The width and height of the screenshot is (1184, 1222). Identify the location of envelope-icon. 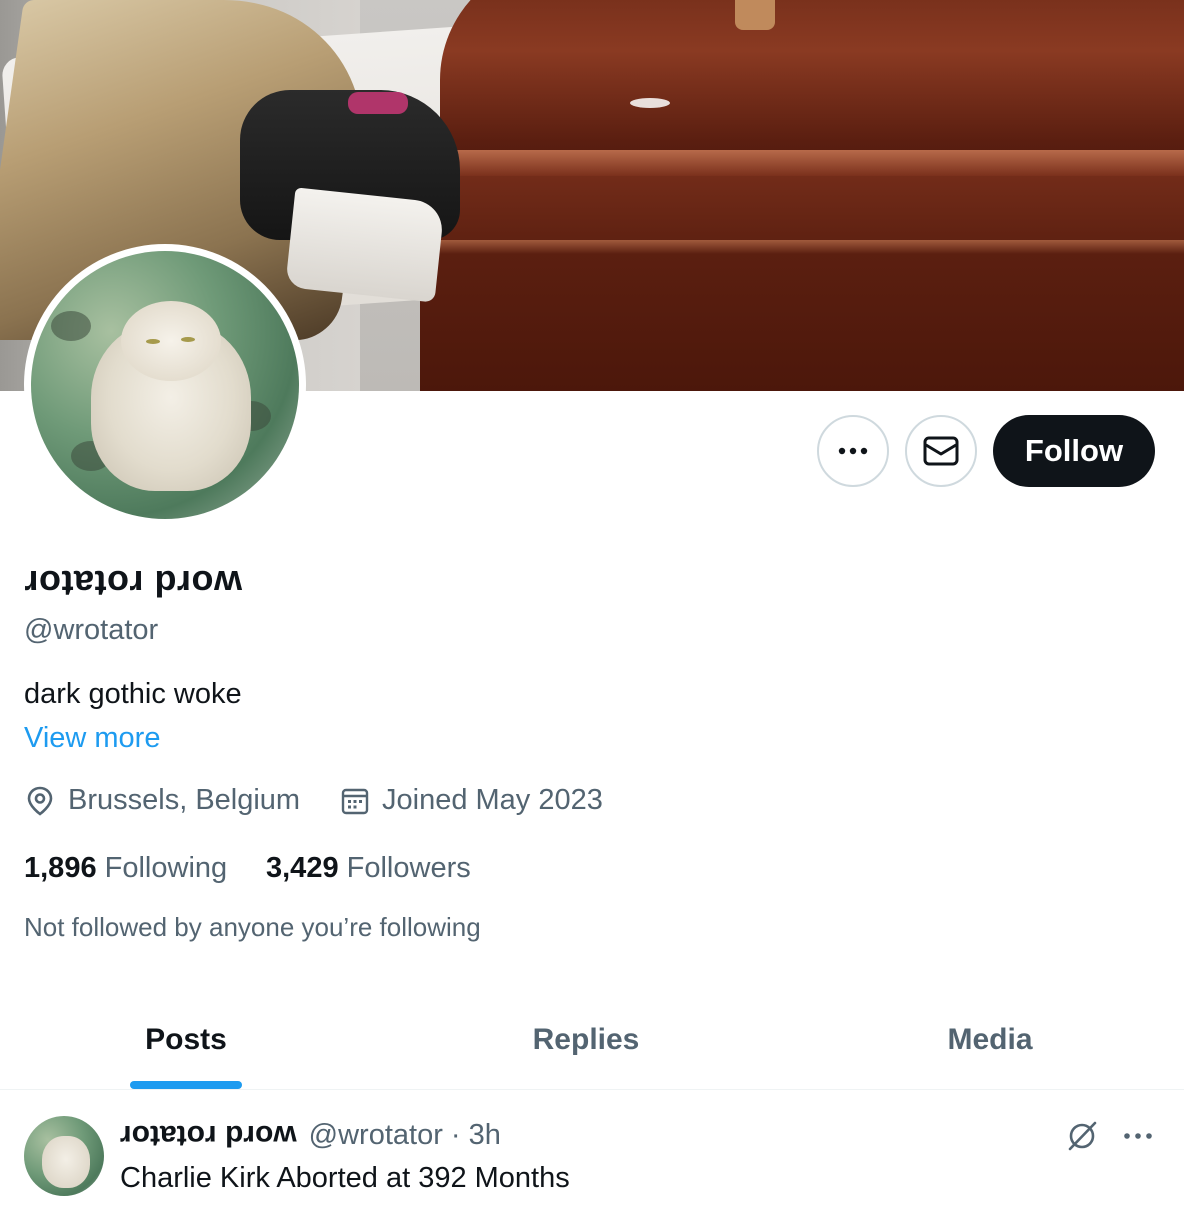
(941, 451).